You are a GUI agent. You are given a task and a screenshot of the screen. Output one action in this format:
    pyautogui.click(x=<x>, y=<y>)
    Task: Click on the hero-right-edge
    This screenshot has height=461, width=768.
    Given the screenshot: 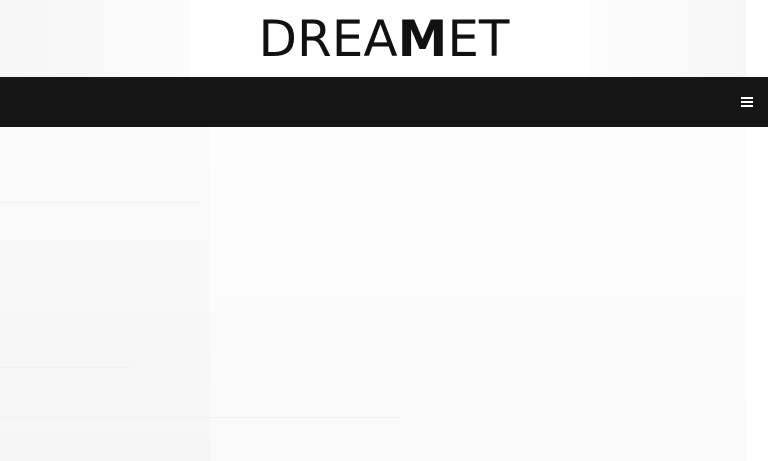 What is the action you would take?
    pyautogui.click(x=757, y=294)
    